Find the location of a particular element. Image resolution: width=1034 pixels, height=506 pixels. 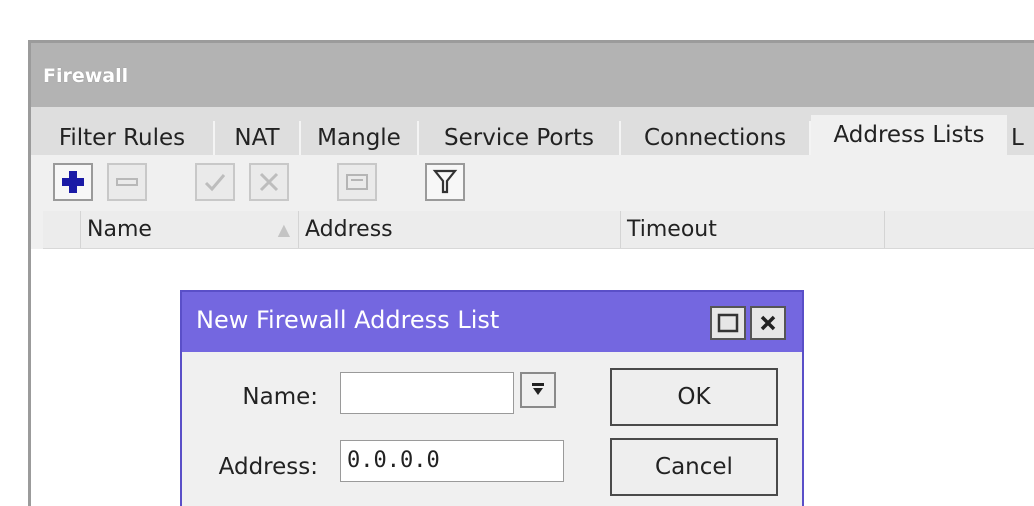

add-button is located at coordinates (73, 182).